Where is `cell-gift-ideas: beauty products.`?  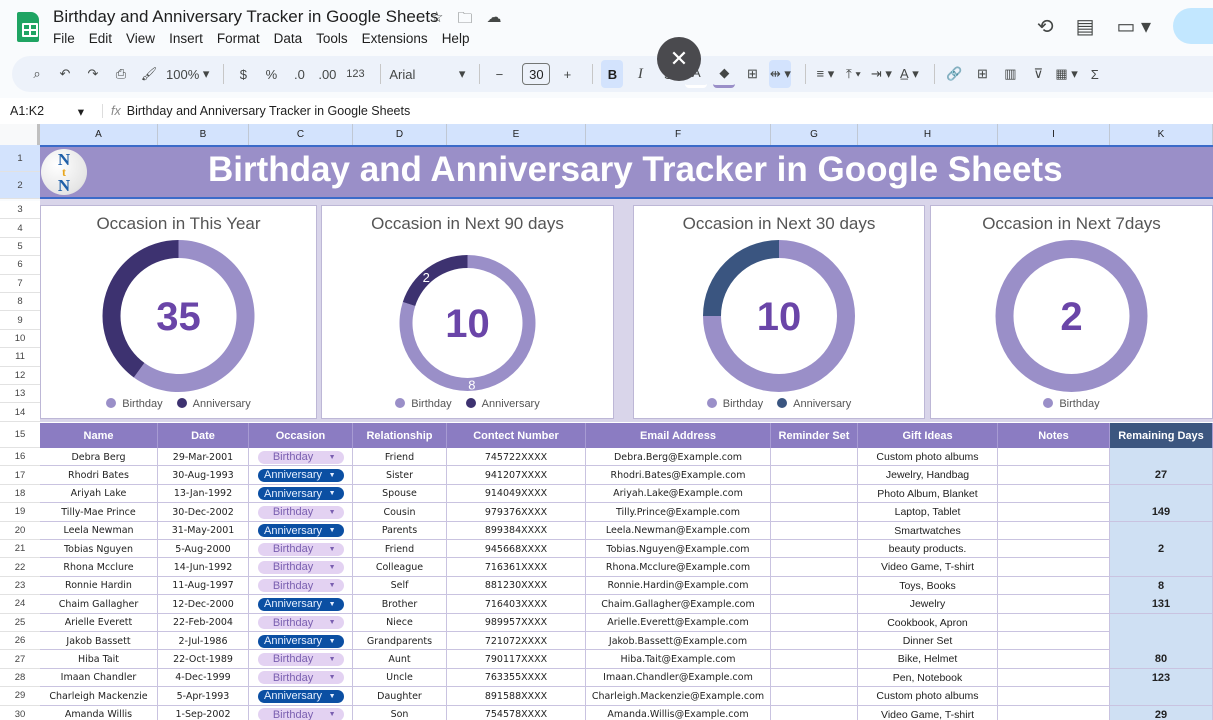 cell-gift-ideas: beauty products. is located at coordinates (928, 549).